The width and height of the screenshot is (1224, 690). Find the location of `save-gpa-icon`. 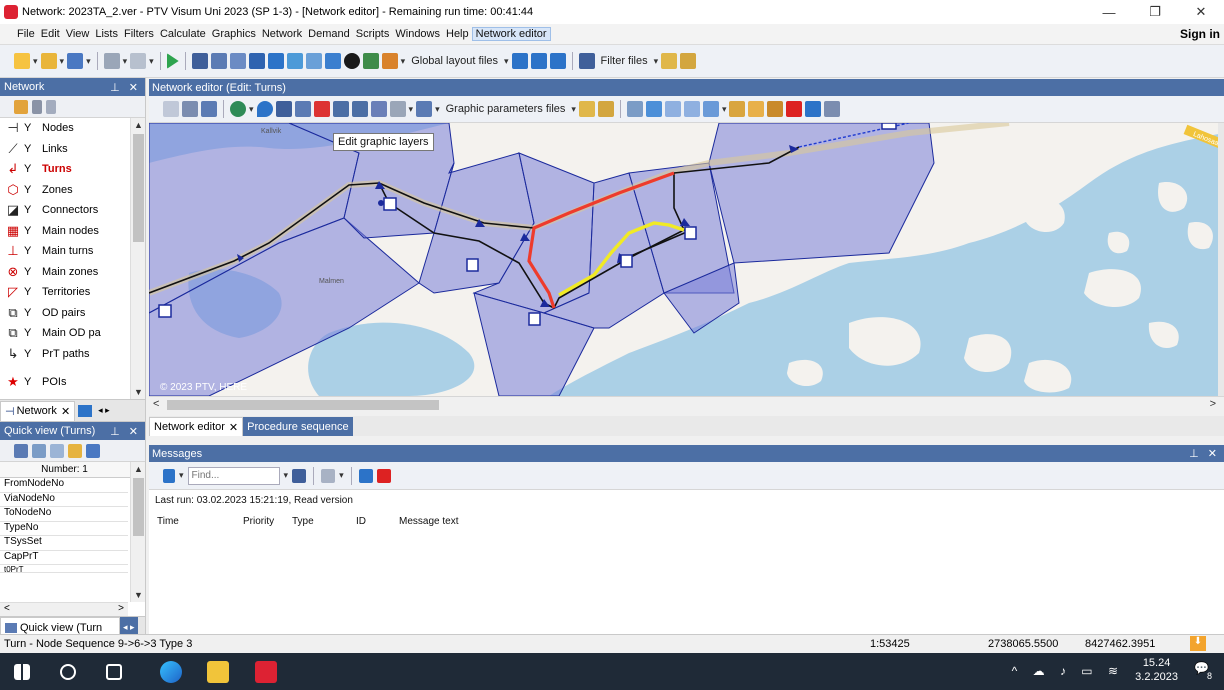

save-gpa-icon is located at coordinates (605, 109).